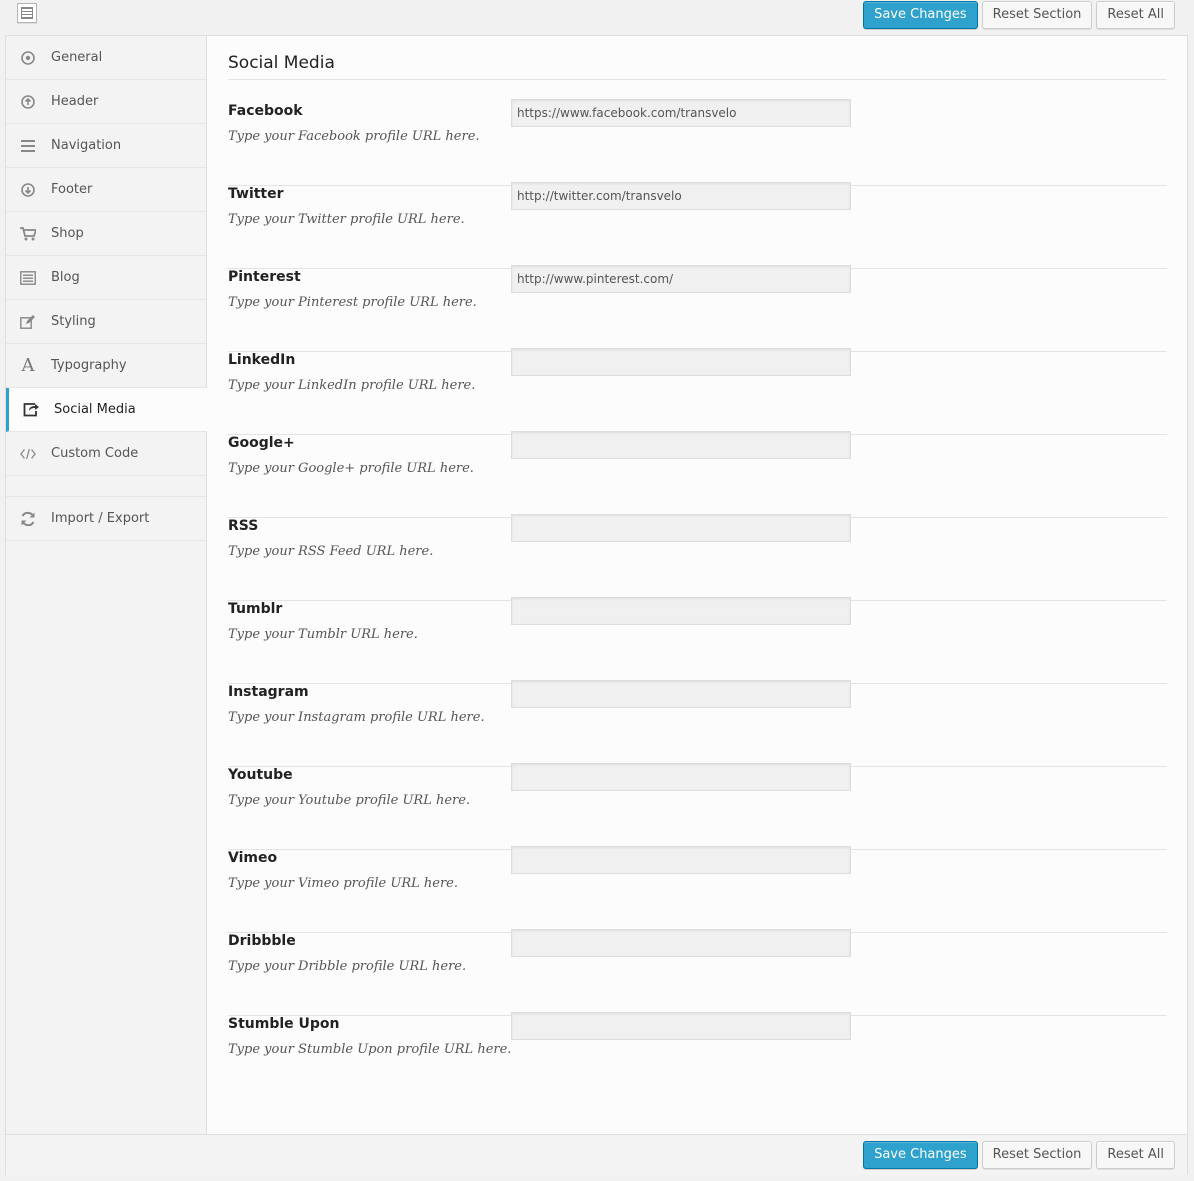  What do you see at coordinates (356, 717) in the screenshot?
I see `field-description: Type your Instagram profile URL here.` at bounding box center [356, 717].